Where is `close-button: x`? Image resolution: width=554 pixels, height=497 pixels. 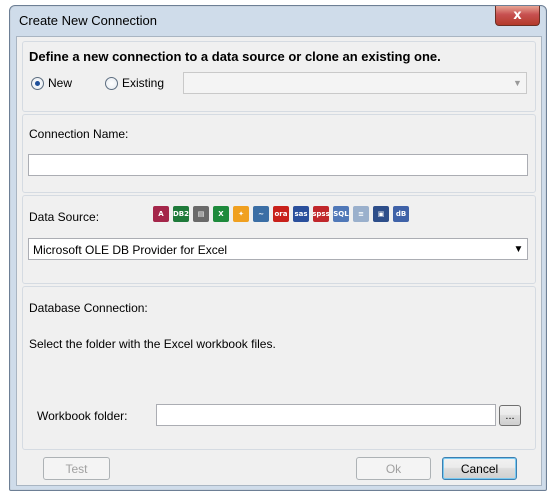 close-button: x is located at coordinates (517, 16).